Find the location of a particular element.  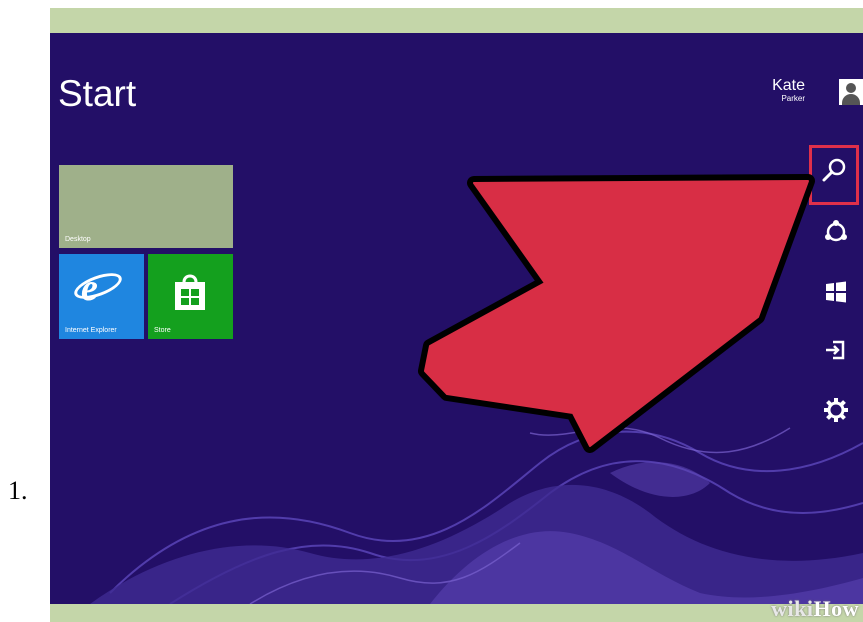

bottom-bar is located at coordinates (456, 613).